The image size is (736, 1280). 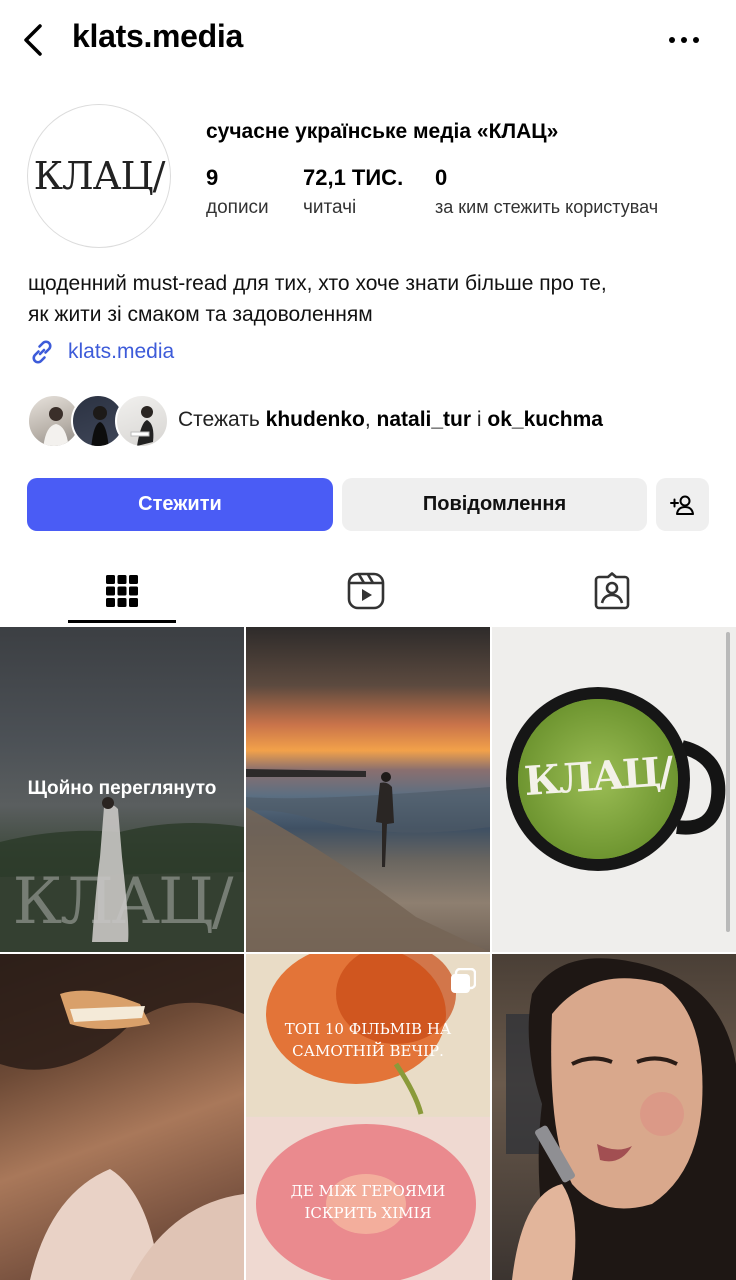 What do you see at coordinates (200, 314) in the screenshot?
I see `bio-line: як жити зі смаком та задоволенням` at bounding box center [200, 314].